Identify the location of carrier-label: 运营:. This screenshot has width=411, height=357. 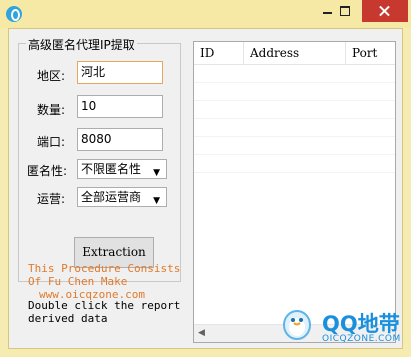
(51, 199).